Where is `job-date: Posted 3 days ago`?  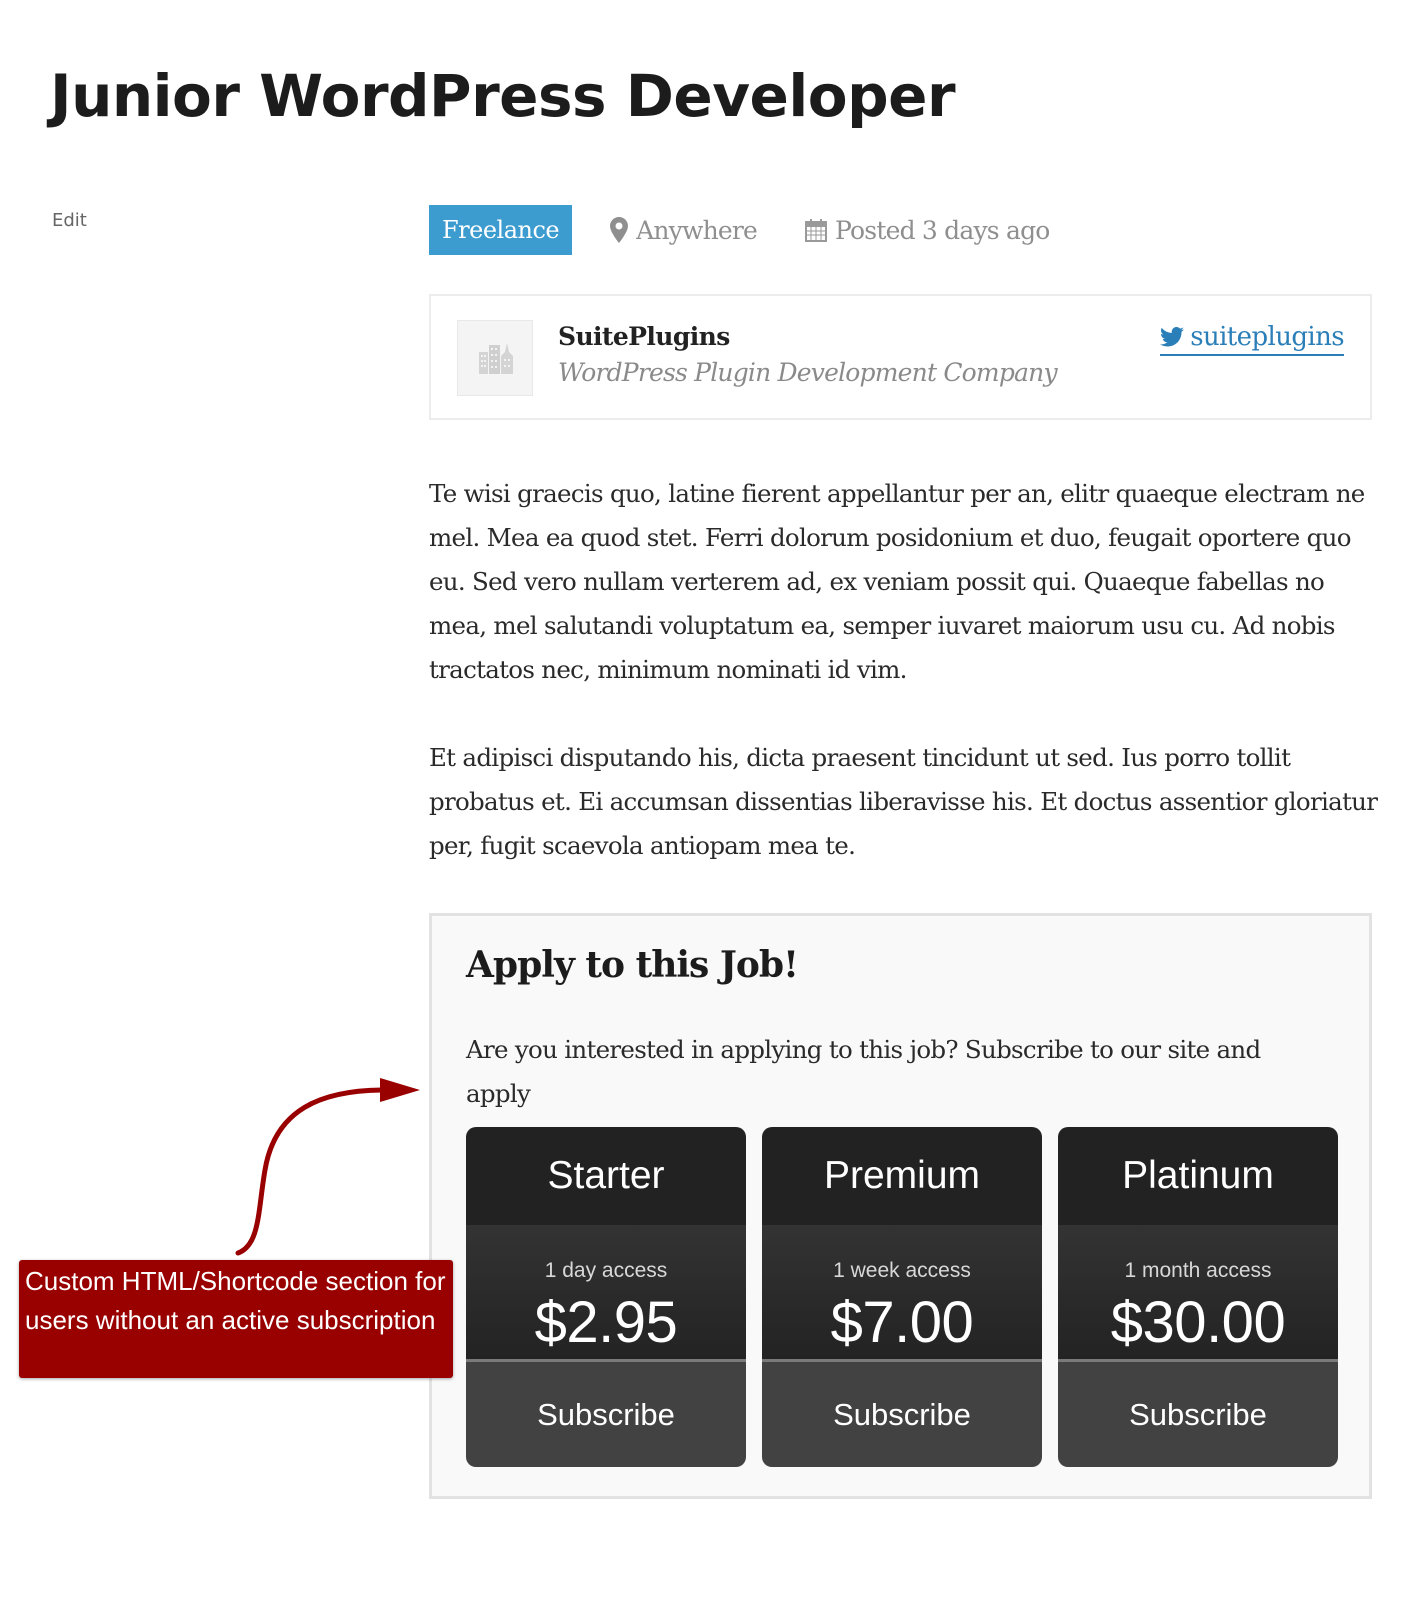
job-date: Posted 3 days ago is located at coordinates (927, 230).